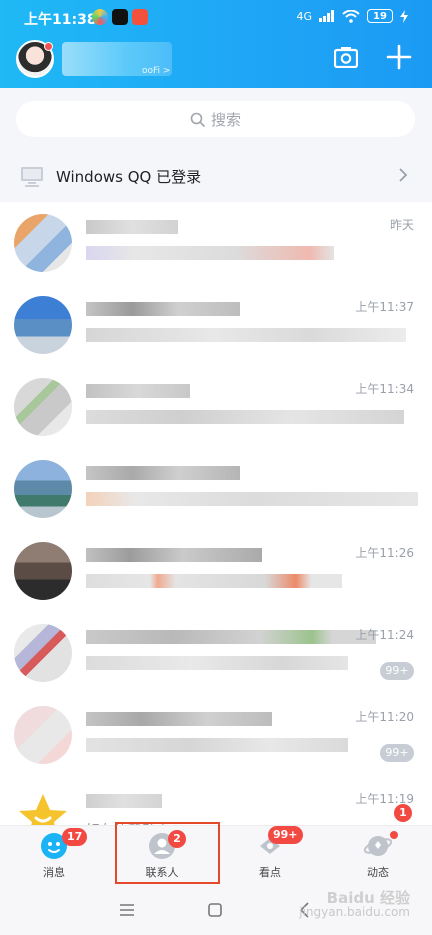  What do you see at coordinates (346, 57) in the screenshot?
I see `camera-icon` at bounding box center [346, 57].